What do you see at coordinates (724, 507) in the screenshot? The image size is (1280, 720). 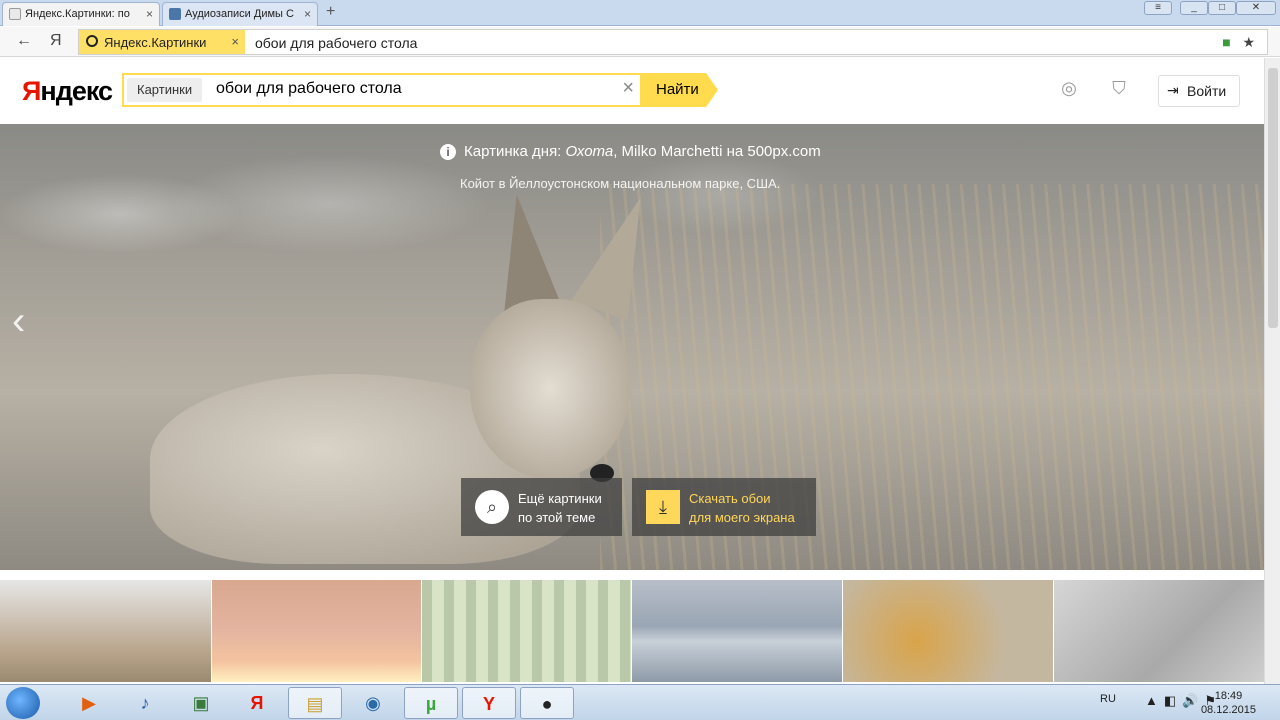 I see `download-wallpaper-button: ⤓ Скачать обои для моего экрана` at bounding box center [724, 507].